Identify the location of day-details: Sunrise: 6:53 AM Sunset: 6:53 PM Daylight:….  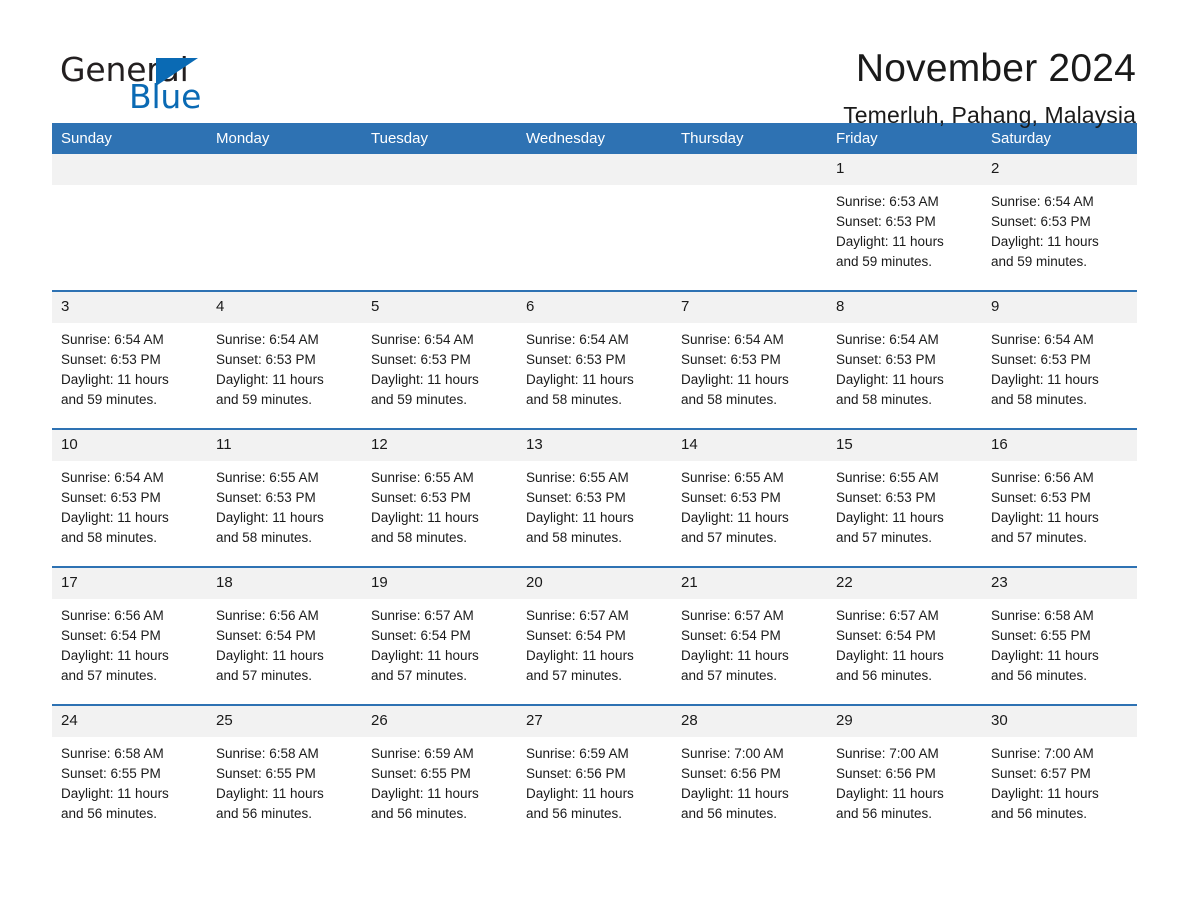
(904, 237).